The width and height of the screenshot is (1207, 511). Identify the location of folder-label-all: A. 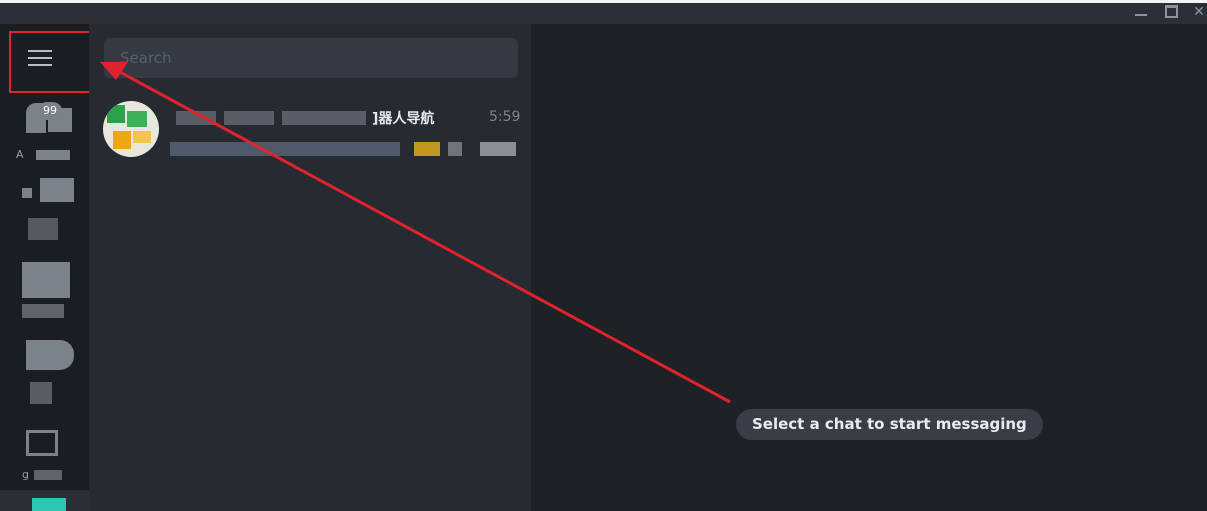
(20, 154).